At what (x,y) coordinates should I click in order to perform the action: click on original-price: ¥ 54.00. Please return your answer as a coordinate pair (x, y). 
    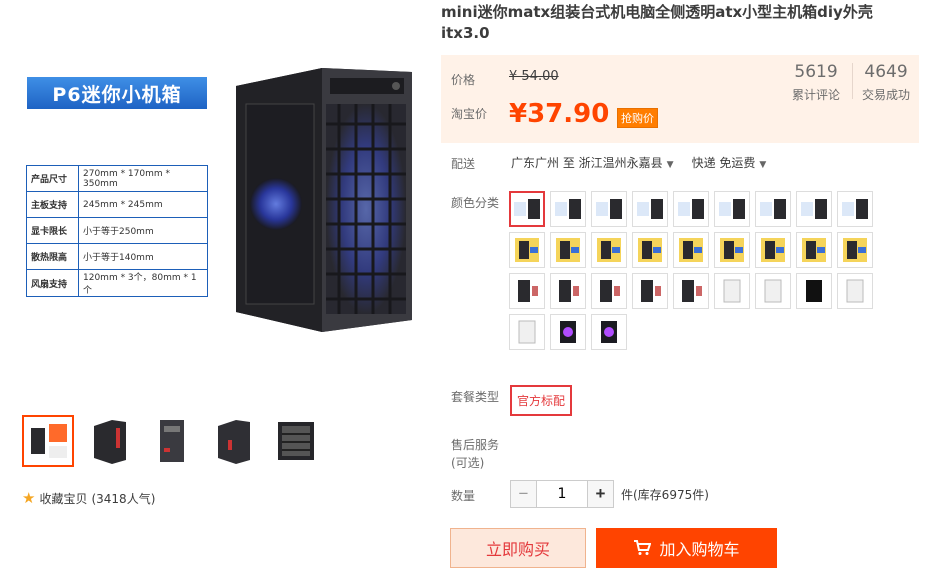
    Looking at the image, I should click on (534, 76).